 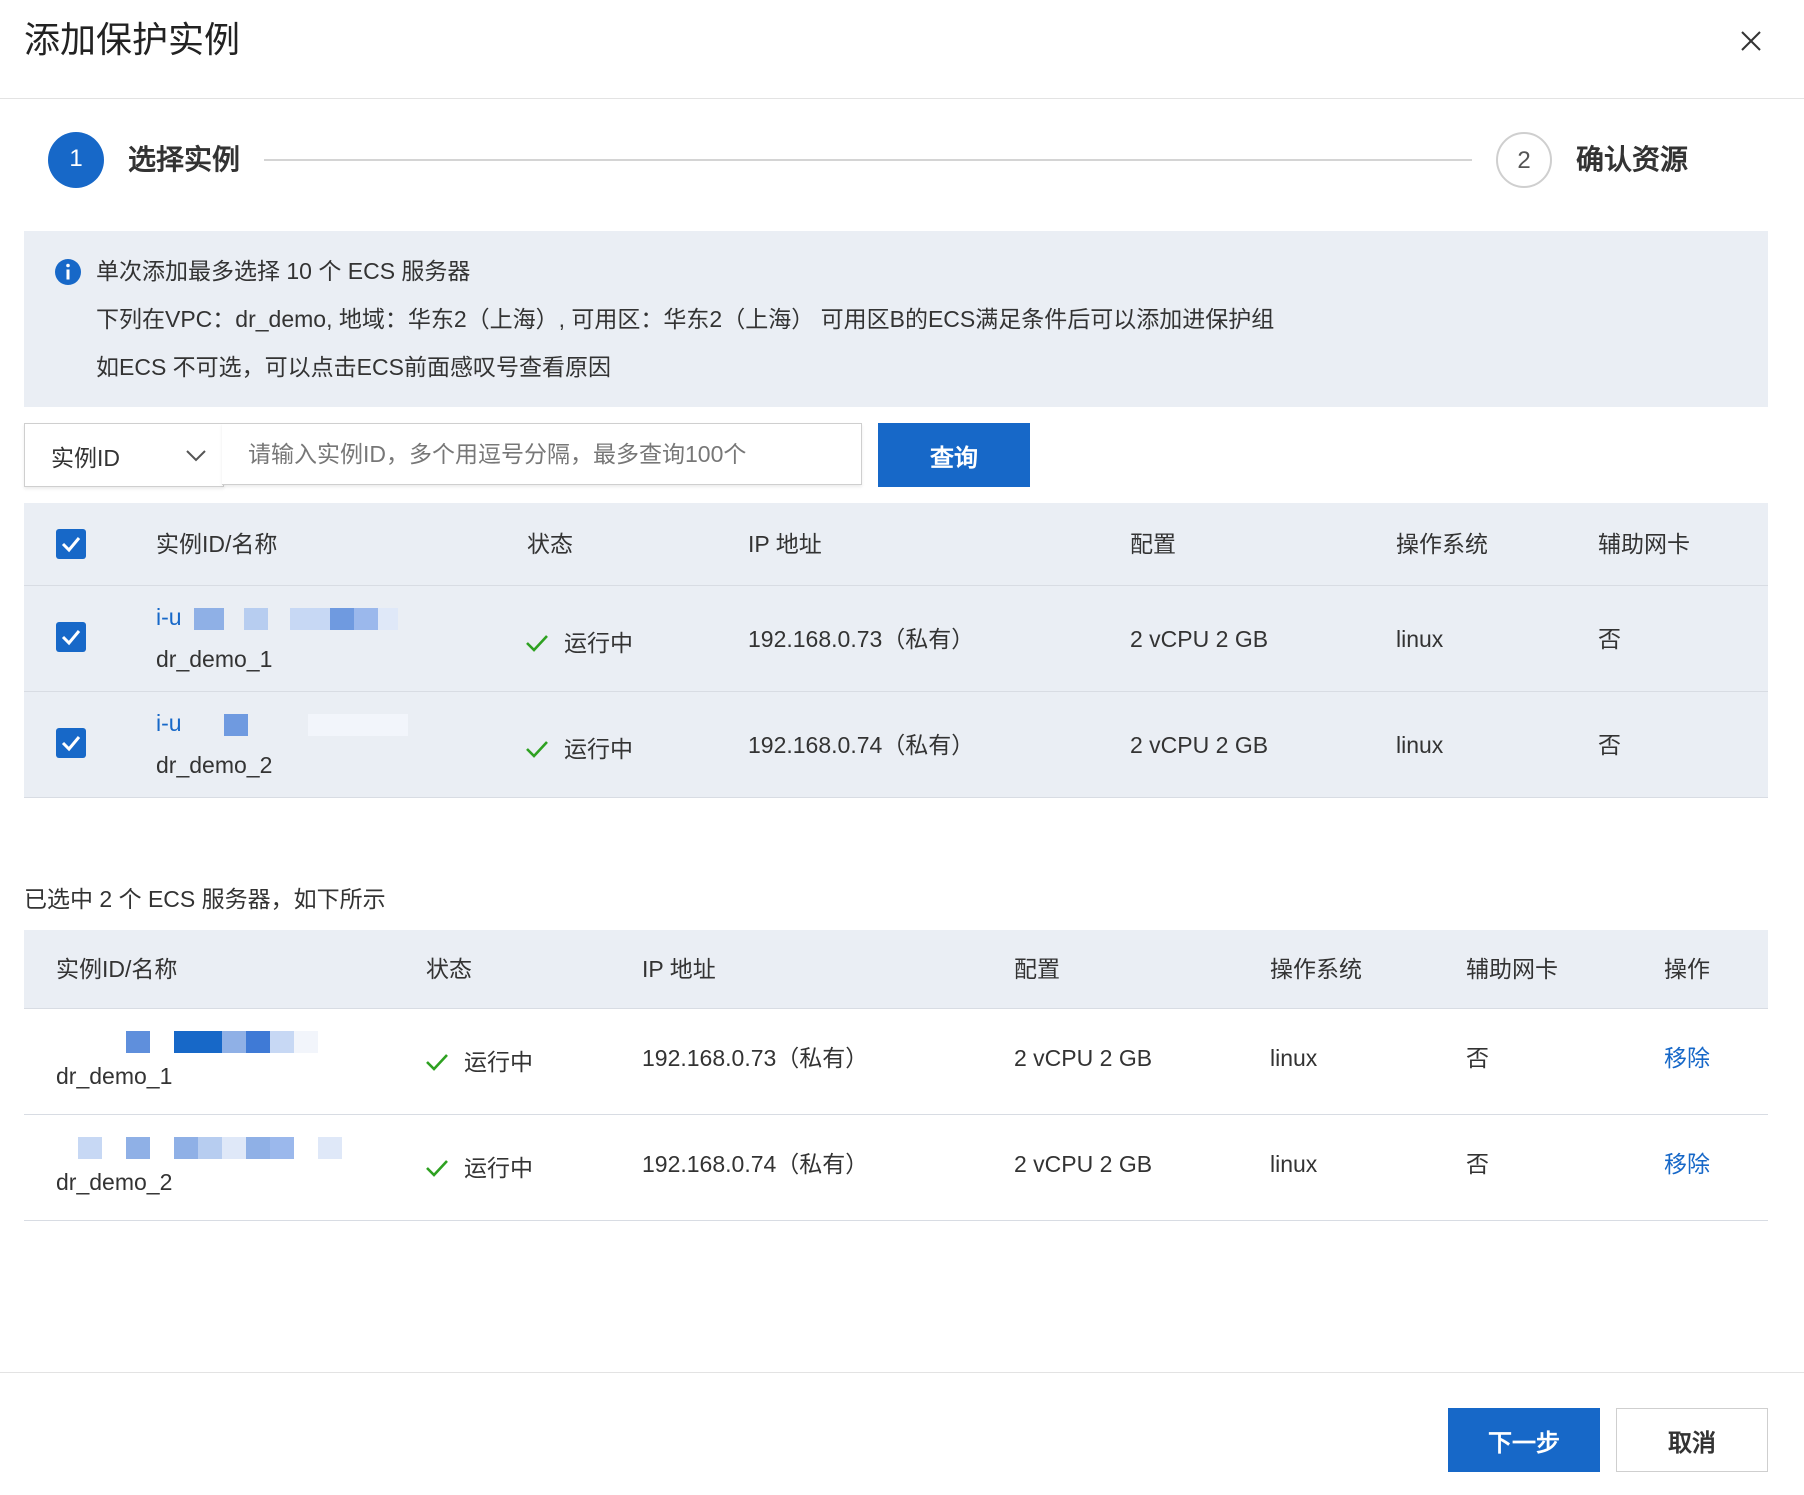 What do you see at coordinates (896, 544) in the screenshot?
I see `instance-table-header: 实例ID/名称 状态 IP 地址 配置 操作系统 辅助网卡` at bounding box center [896, 544].